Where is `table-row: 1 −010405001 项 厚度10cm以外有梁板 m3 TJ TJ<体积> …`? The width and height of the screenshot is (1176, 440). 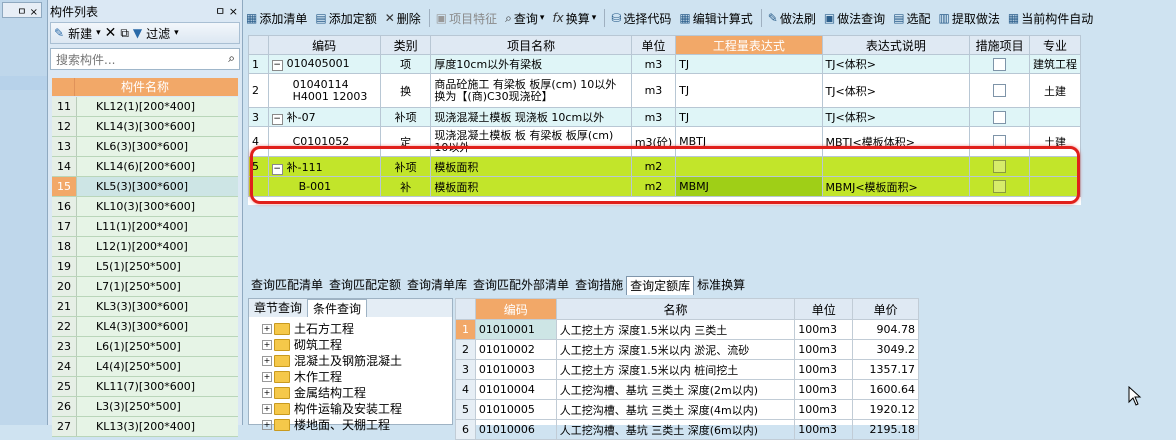
table-row: 1 −010405001 项 厚度10cm以外有梁板 m3 TJ TJ<体积> … is located at coordinates (665, 64).